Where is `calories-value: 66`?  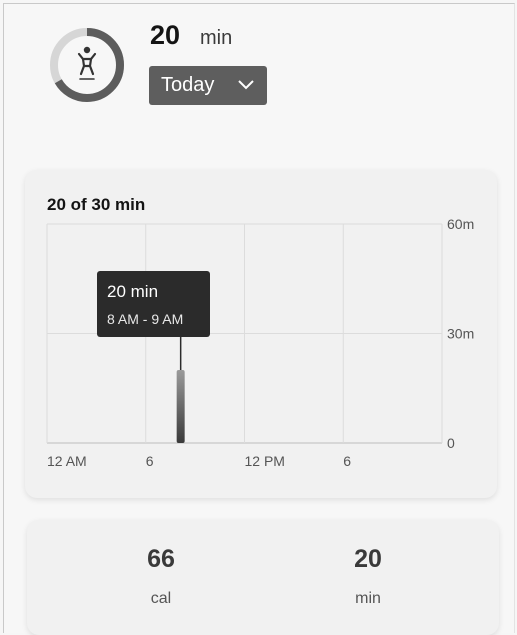
calories-value: 66 is located at coordinates (161, 559).